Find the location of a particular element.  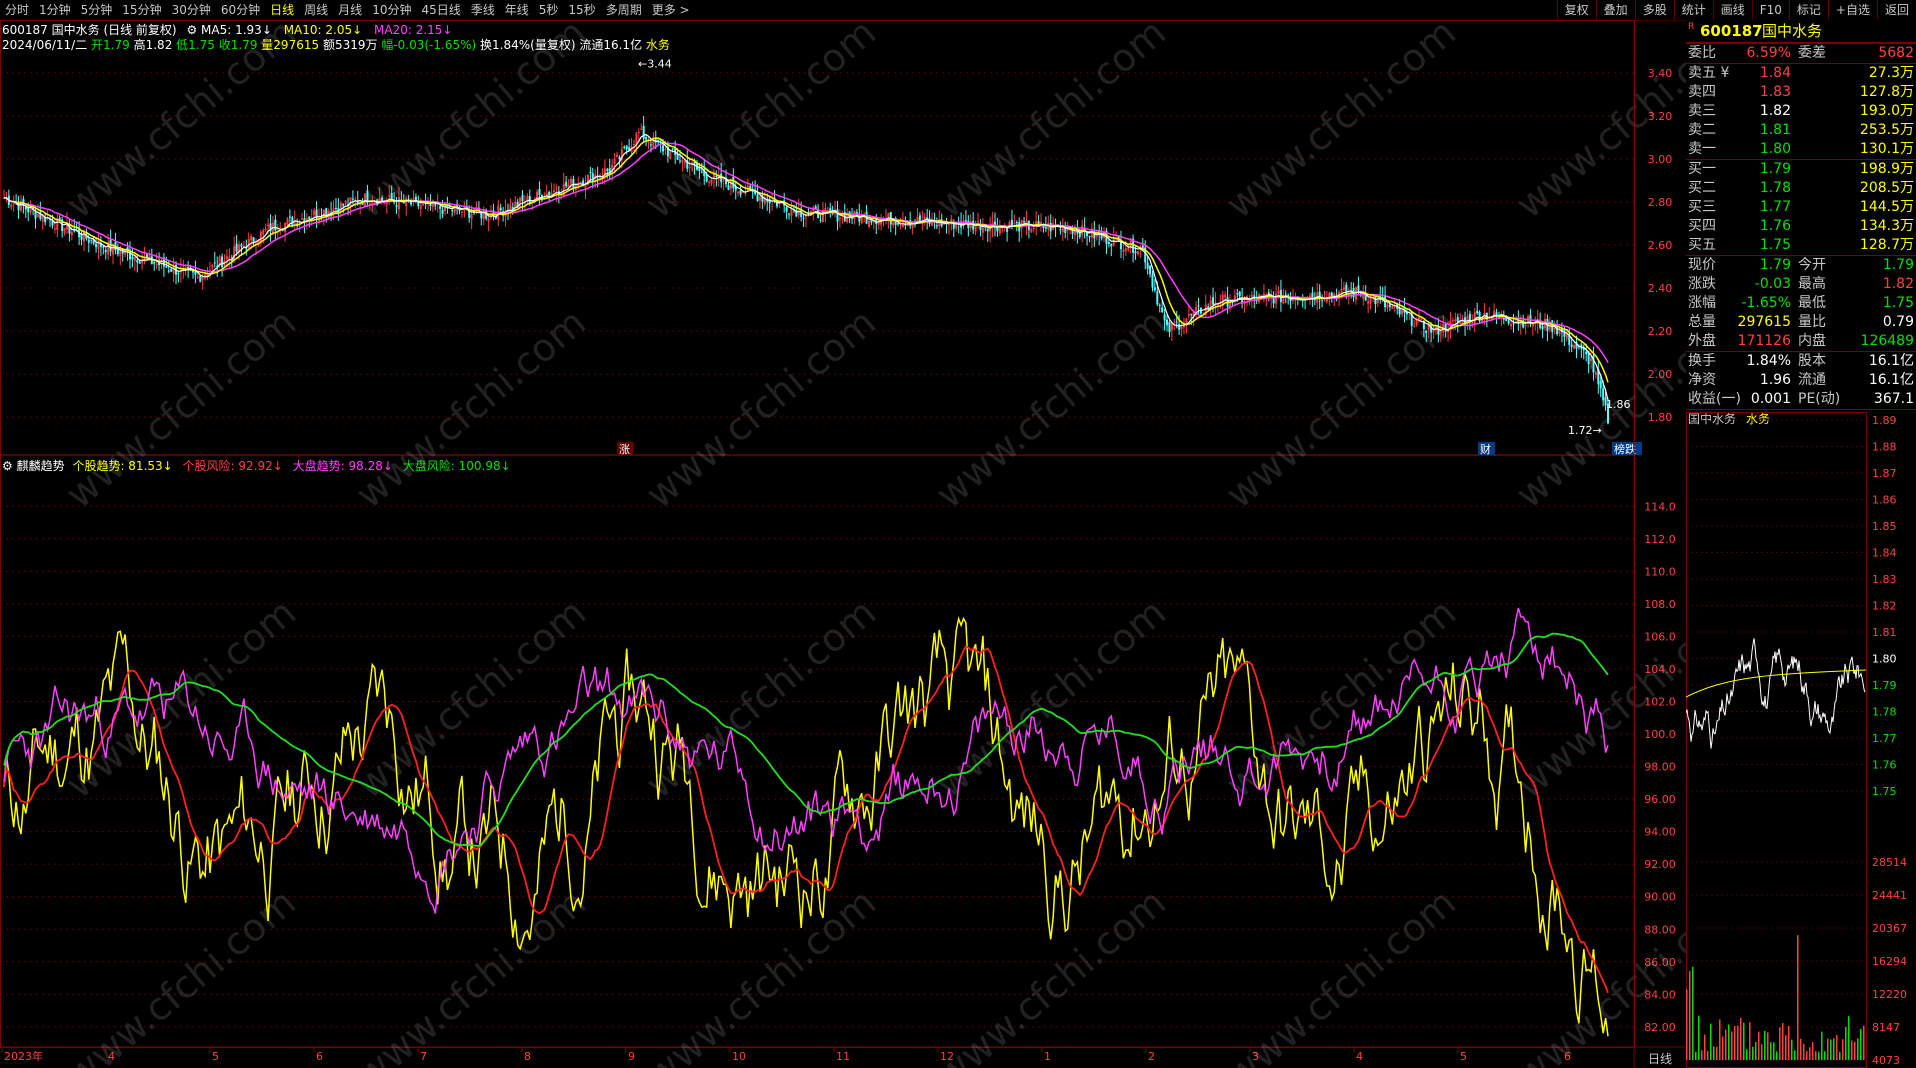

mini-price-tick: 1.82 is located at coordinates (1884, 606).